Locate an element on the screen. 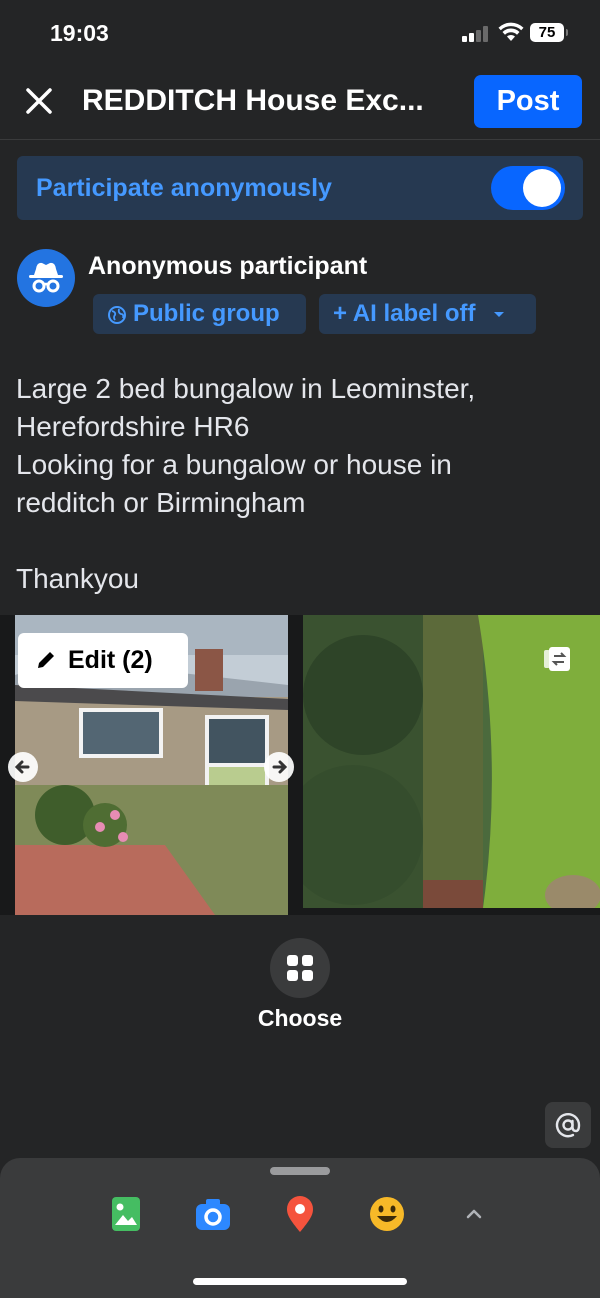 The width and height of the screenshot is (600, 1298). status-time: 19:03 is located at coordinates (79, 33).